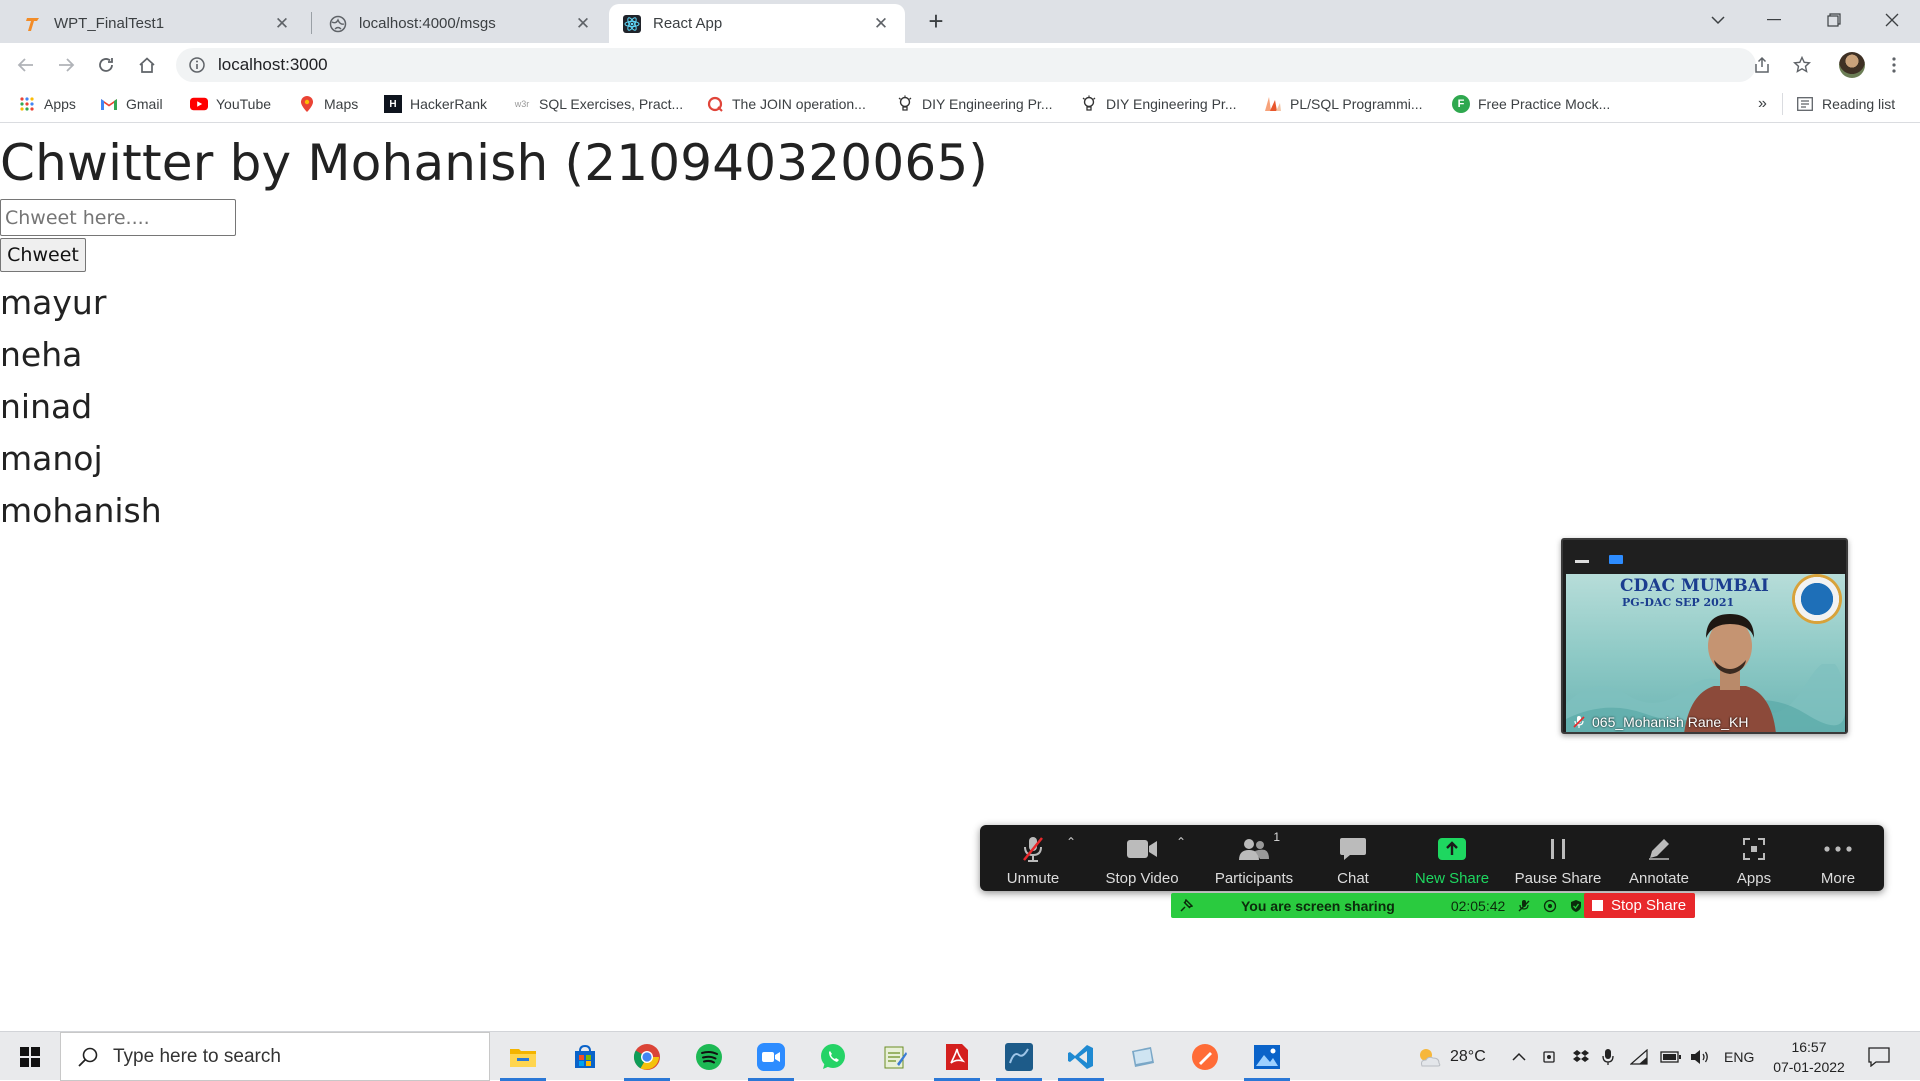 The image size is (1920, 1081). I want to click on language-indicator: ENG, so click(1739, 1056).